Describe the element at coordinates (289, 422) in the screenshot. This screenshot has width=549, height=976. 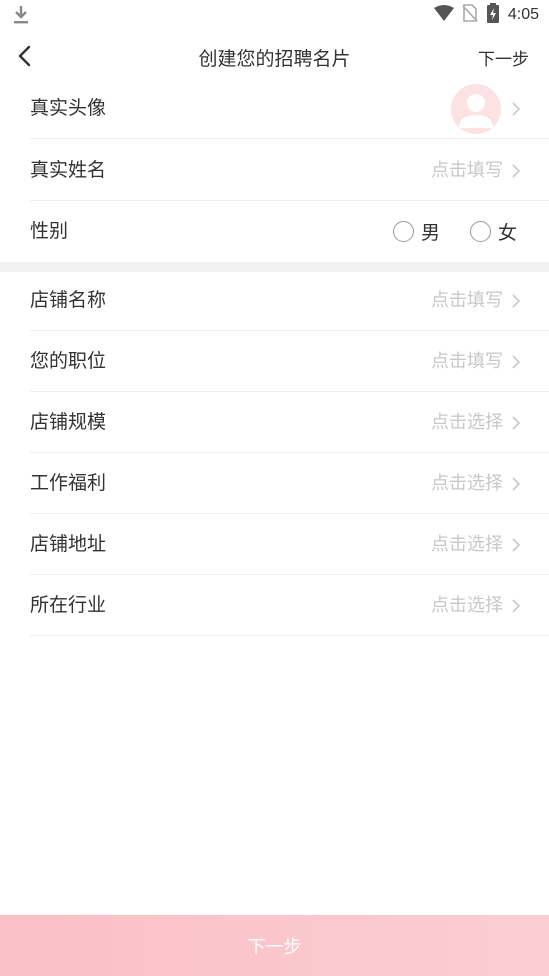
I see `store-row: 店铺规模 点击选择` at that location.